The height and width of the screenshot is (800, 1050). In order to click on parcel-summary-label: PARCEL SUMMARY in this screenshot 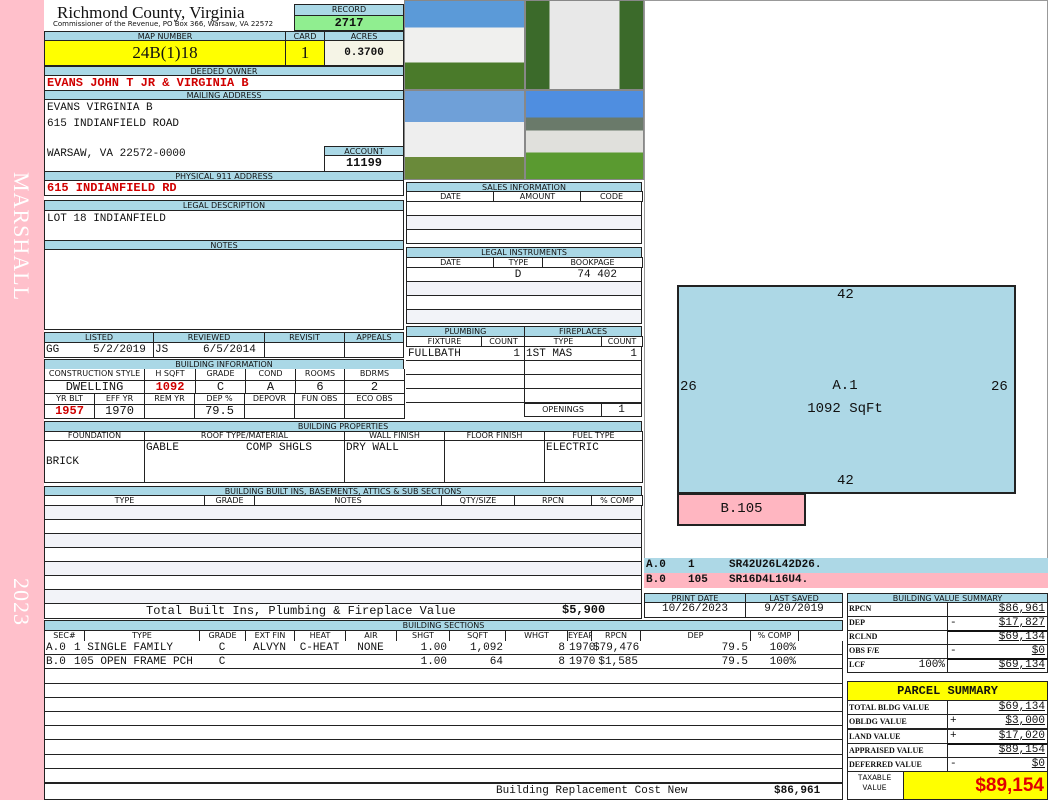, I will do `click(947, 691)`.